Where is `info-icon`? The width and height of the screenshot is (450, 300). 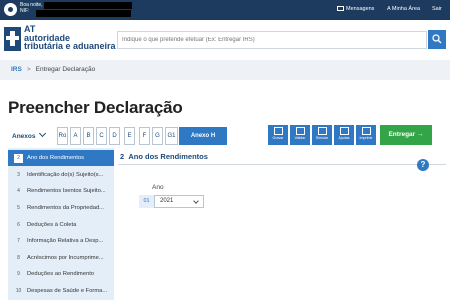
info-icon is located at coordinates (344, 131).